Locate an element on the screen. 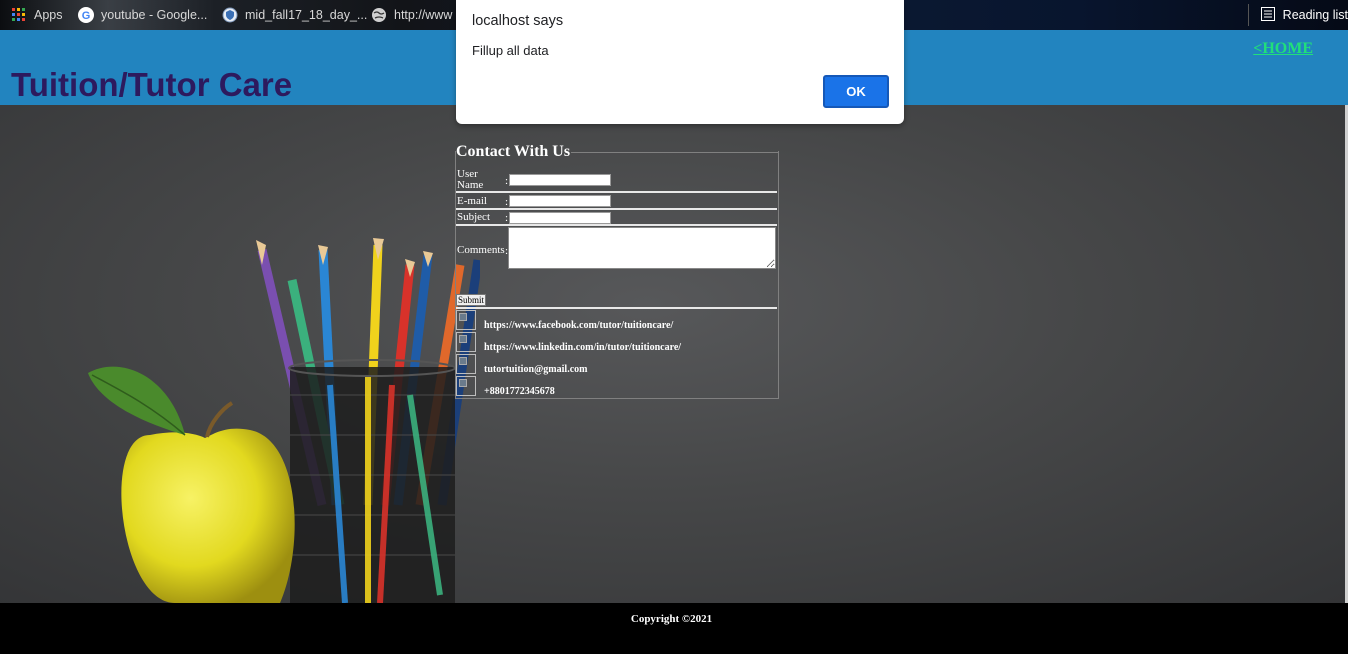 This screenshot has width=1348, height=654. bookmark-apps: Apps is located at coordinates (37, 15).